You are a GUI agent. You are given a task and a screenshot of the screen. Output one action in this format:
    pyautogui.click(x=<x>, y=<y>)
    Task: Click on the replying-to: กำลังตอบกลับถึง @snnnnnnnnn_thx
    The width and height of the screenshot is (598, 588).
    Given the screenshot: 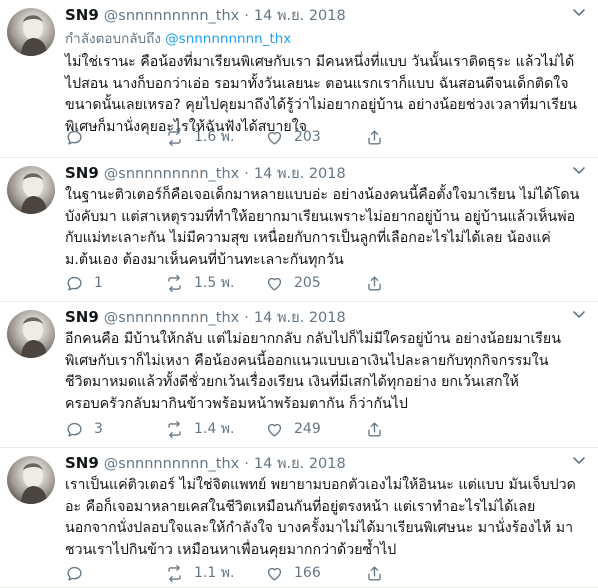 What is the action you would take?
    pyautogui.click(x=325, y=38)
    